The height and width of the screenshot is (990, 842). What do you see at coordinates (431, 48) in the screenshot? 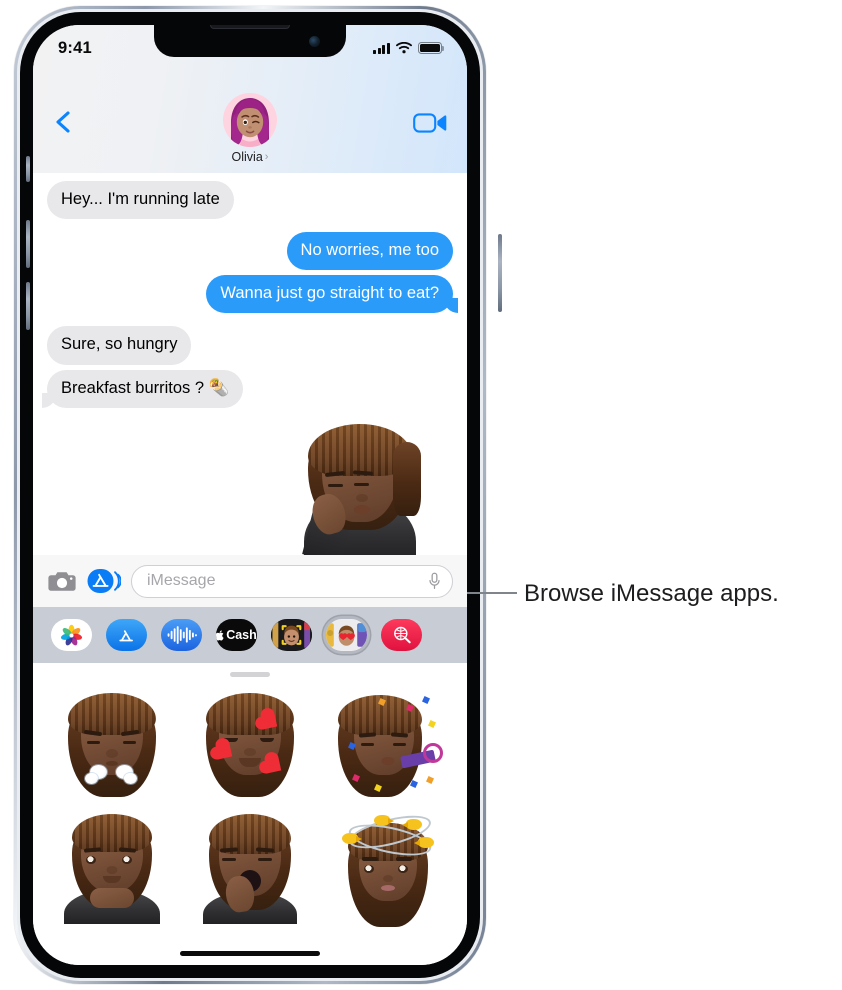
I see `battery-full-icon` at bounding box center [431, 48].